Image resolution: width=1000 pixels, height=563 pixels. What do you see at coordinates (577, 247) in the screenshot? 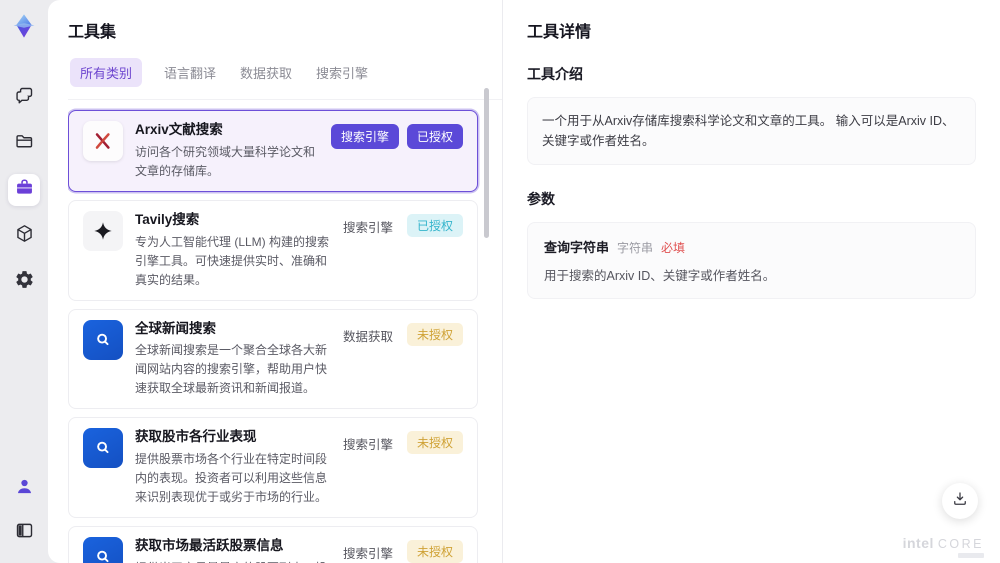
I see `param-name: 查询字符串` at bounding box center [577, 247].